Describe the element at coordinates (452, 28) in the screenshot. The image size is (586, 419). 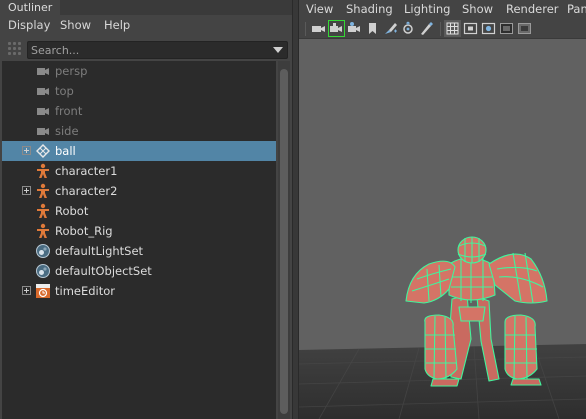
I see `grid-icon` at that location.